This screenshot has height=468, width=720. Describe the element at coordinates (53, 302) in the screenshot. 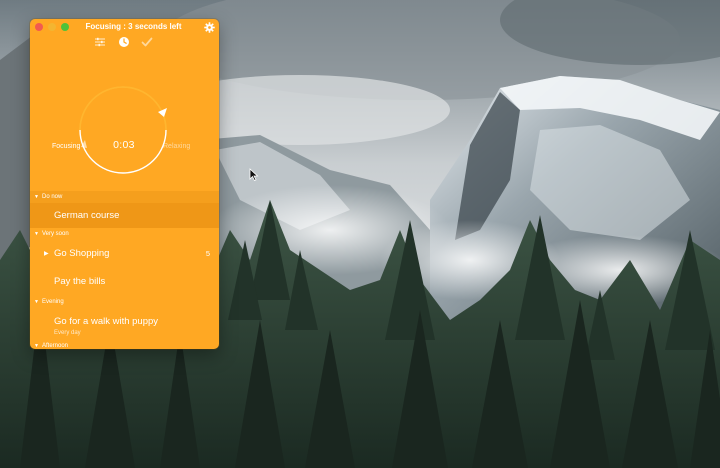

I see `section-label: Evening` at that location.